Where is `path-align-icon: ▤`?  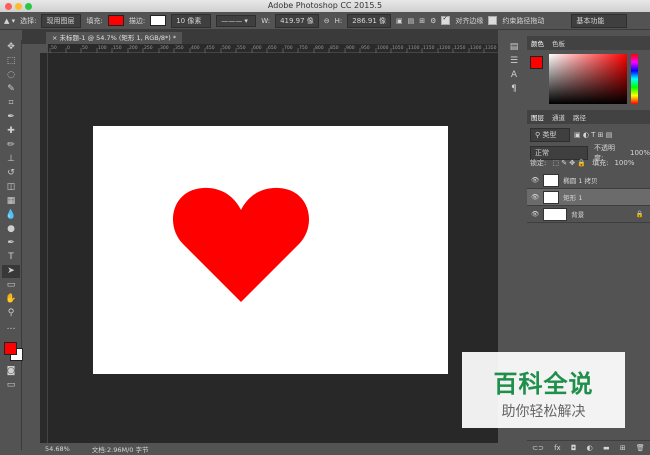
path-align-icon: ▤ is located at coordinates (411, 21).